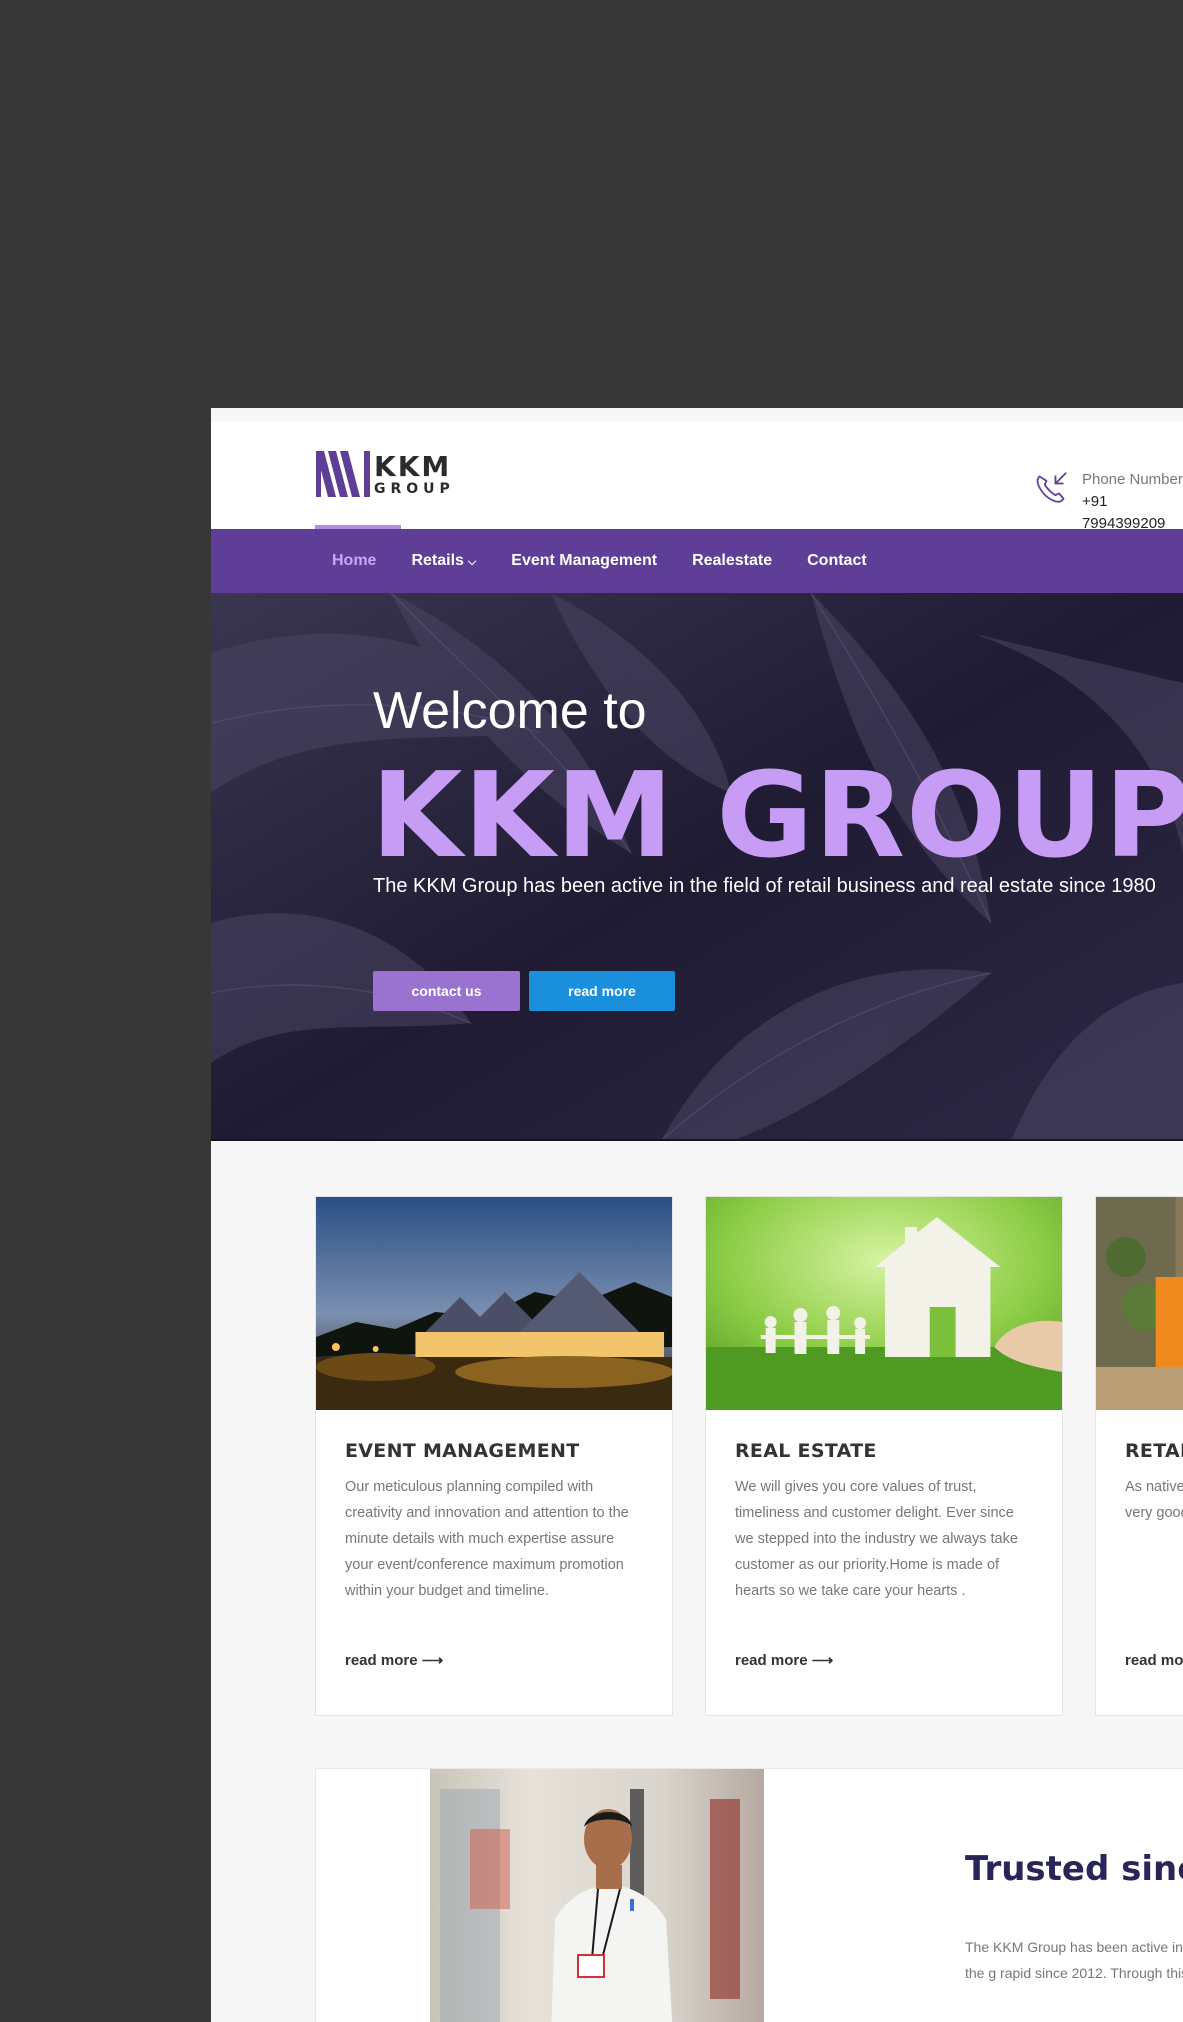 The width and height of the screenshot is (1183, 2022). What do you see at coordinates (697, 476) in the screenshot?
I see `site-header: KKM GROUP Phone Number +91 7994399209` at bounding box center [697, 476].